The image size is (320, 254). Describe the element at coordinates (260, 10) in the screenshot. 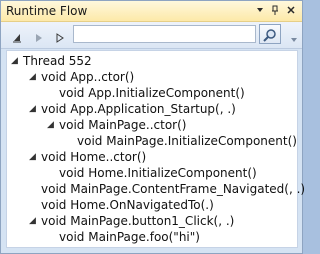

I see `dropdown-icon` at that location.